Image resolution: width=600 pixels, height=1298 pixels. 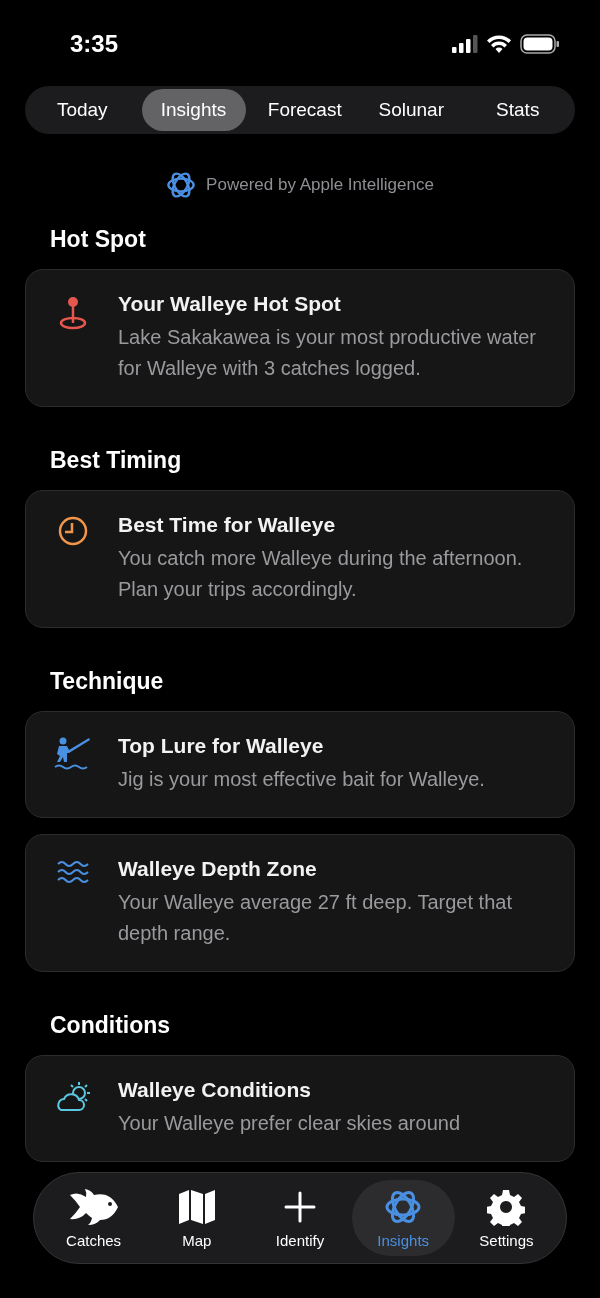 What do you see at coordinates (327, 353) in the screenshot?
I see `card-text: Lake Sakakawea is your most productive water for Walleye with 3 catches logged.` at bounding box center [327, 353].